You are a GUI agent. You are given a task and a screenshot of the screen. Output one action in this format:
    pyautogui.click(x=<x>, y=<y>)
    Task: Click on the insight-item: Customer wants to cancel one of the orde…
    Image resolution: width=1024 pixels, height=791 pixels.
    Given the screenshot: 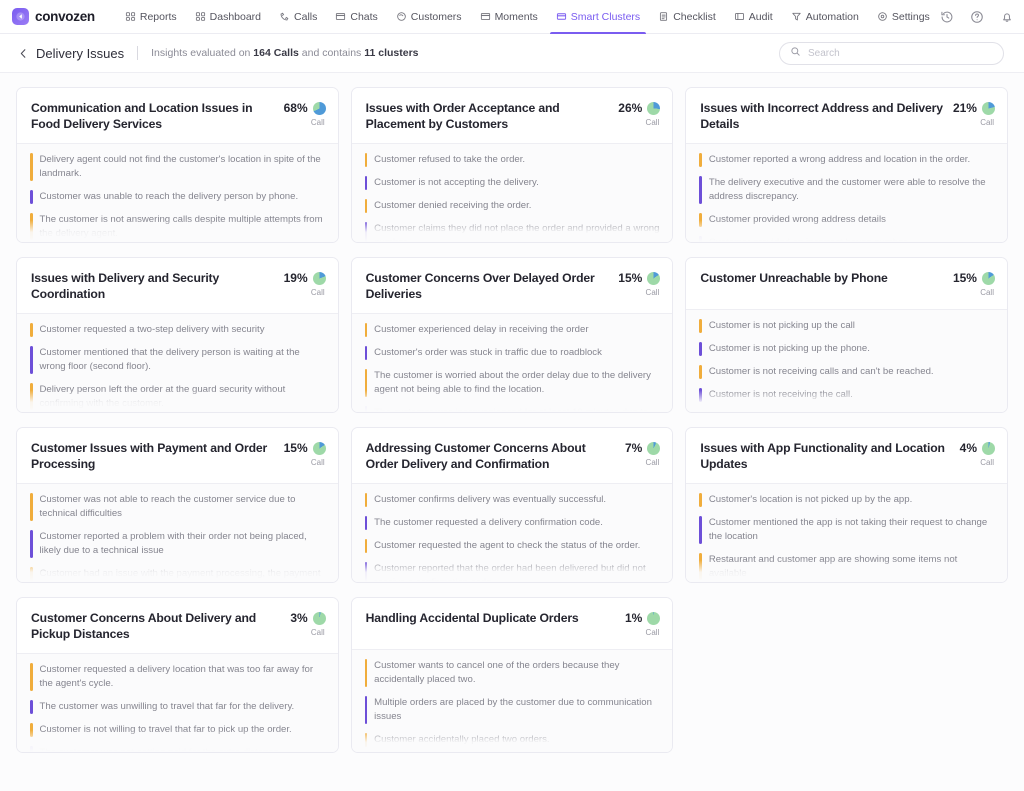 What is the action you would take?
    pyautogui.click(x=512, y=673)
    